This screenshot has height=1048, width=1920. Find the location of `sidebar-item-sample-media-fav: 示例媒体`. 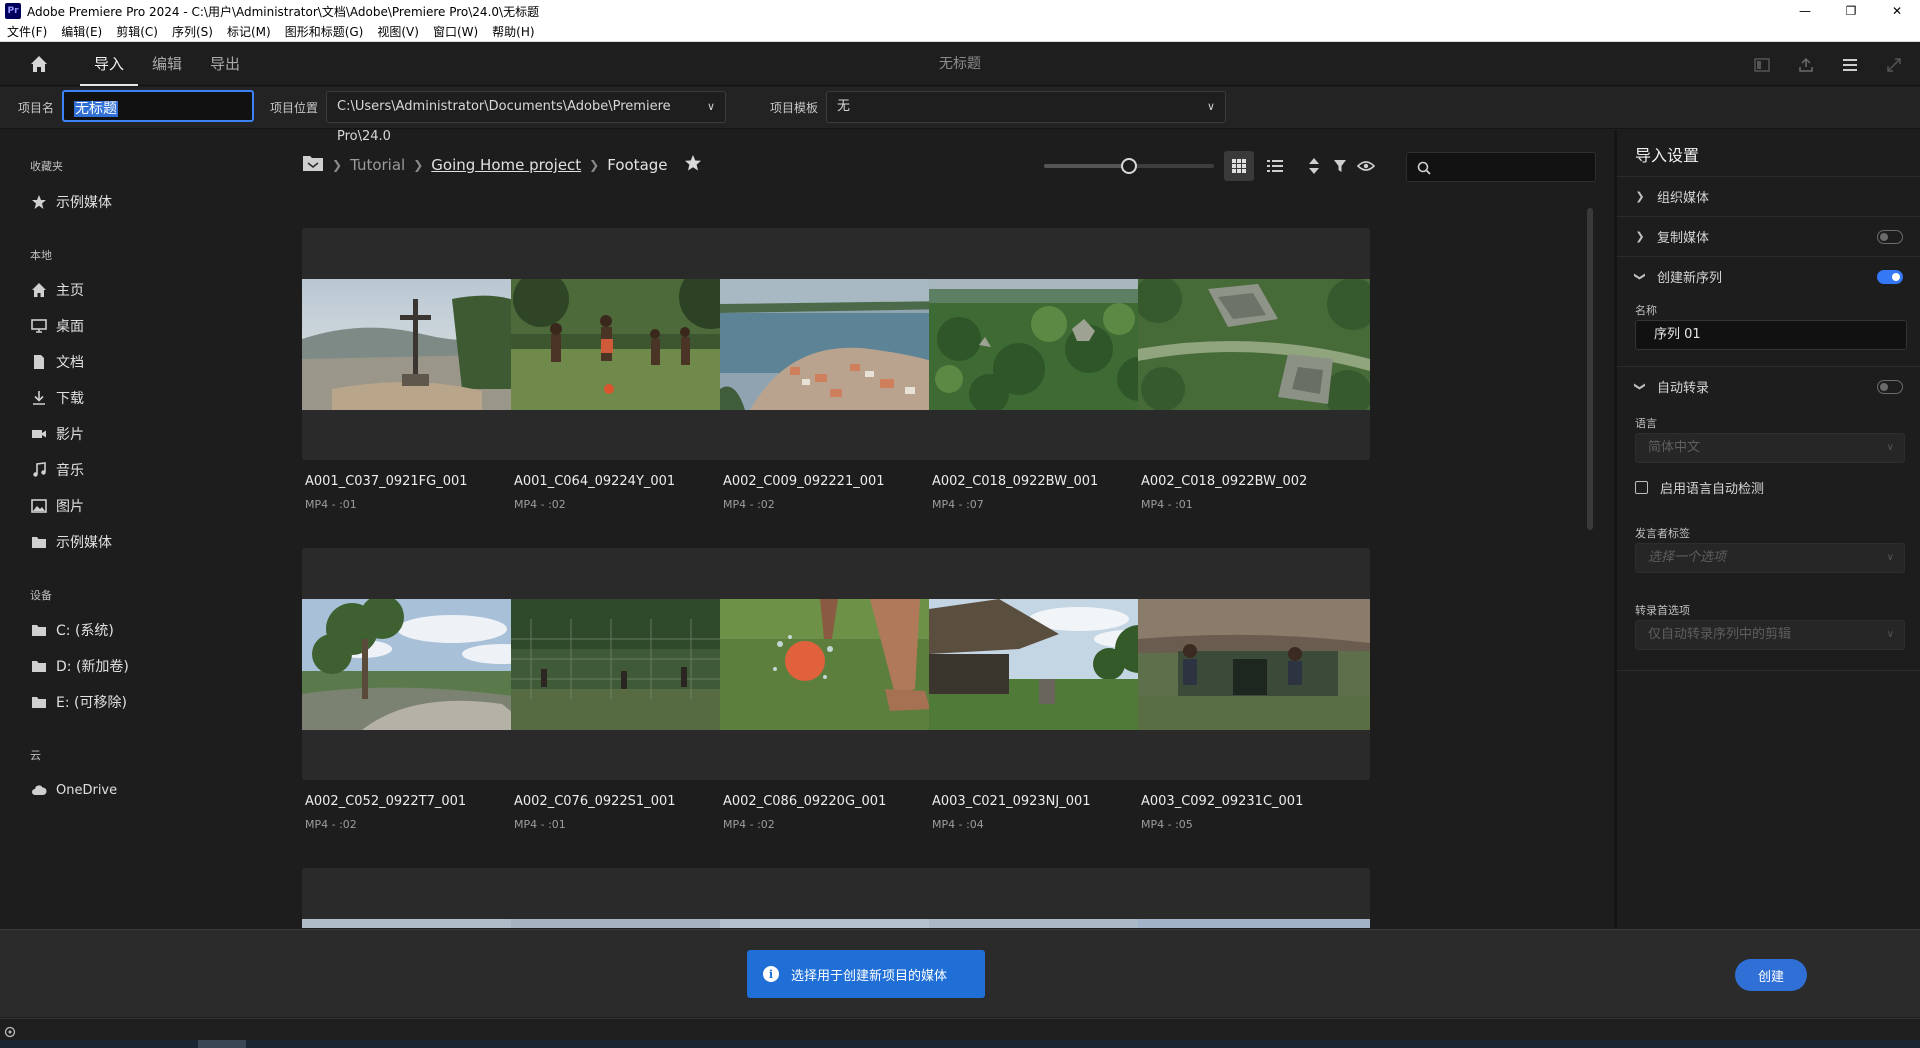

sidebar-item-sample-media-fav: 示例媒体 is located at coordinates (71, 202).